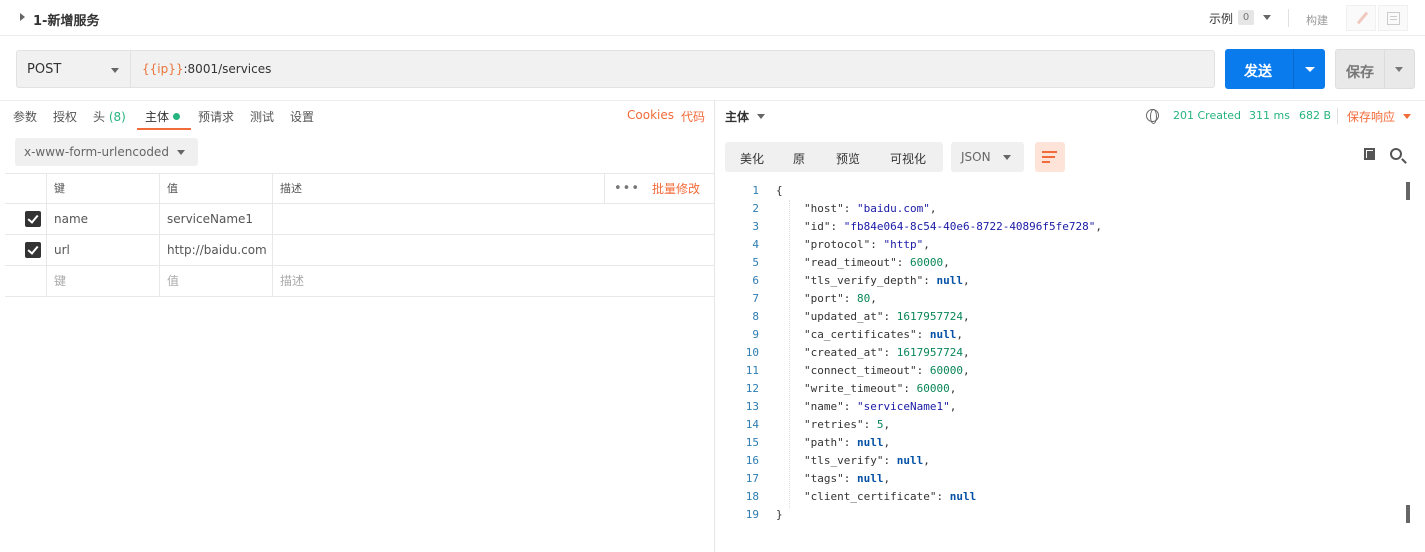 The width and height of the screenshot is (1425, 552). Describe the element at coordinates (25, 116) in the screenshot. I see `tab-params: 参数` at that location.